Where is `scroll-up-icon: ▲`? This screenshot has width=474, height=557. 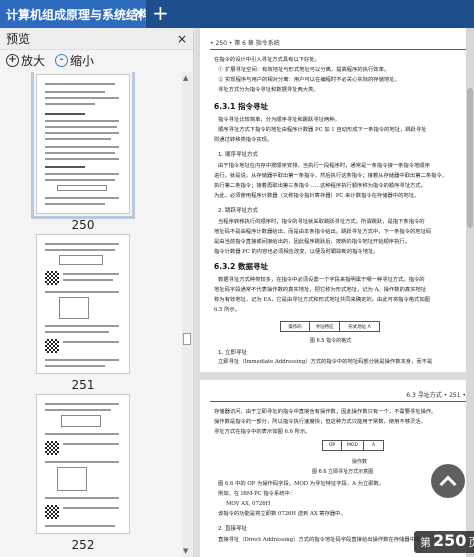 scroll-up-icon: ▲ is located at coordinates (185, 78).